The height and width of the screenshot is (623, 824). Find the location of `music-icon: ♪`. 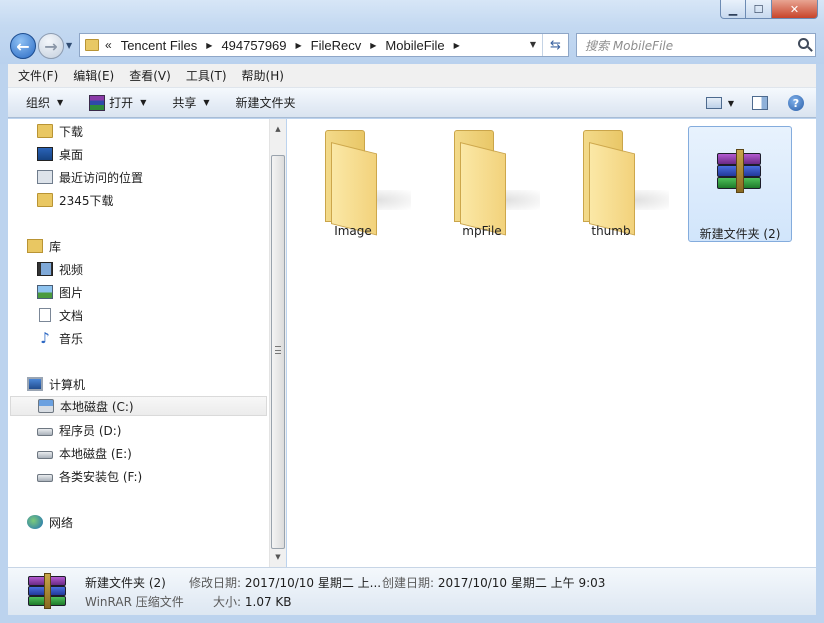

music-icon: ♪ is located at coordinates (45, 338).